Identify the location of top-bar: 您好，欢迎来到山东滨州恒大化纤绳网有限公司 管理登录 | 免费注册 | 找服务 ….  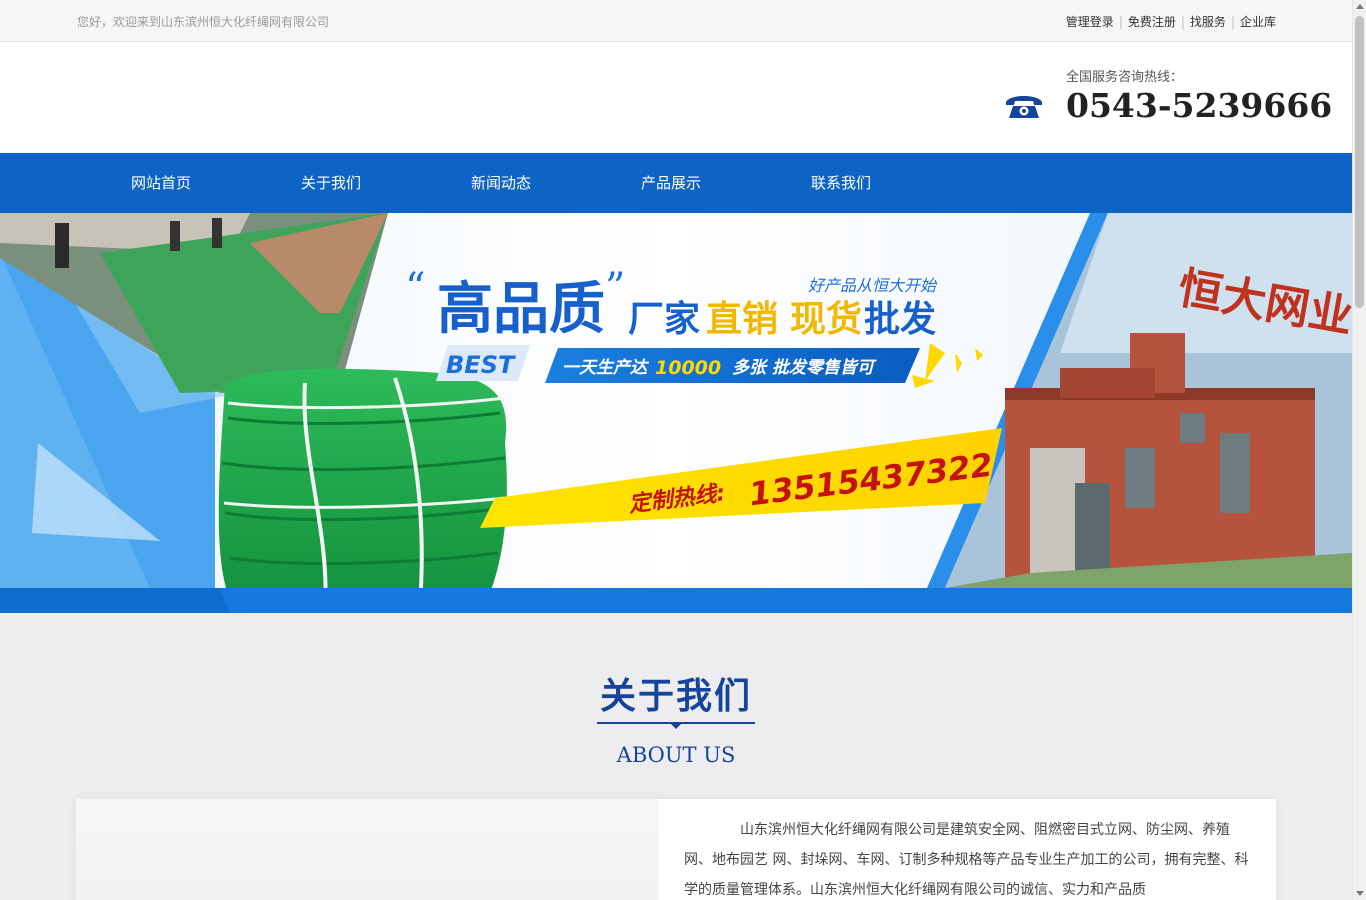
(676, 21).